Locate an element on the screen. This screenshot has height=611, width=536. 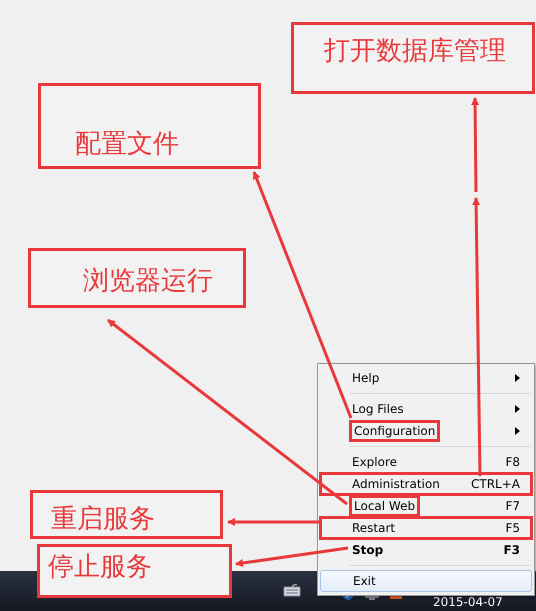
shortcut-label: CTRL+A is located at coordinates (495, 484).